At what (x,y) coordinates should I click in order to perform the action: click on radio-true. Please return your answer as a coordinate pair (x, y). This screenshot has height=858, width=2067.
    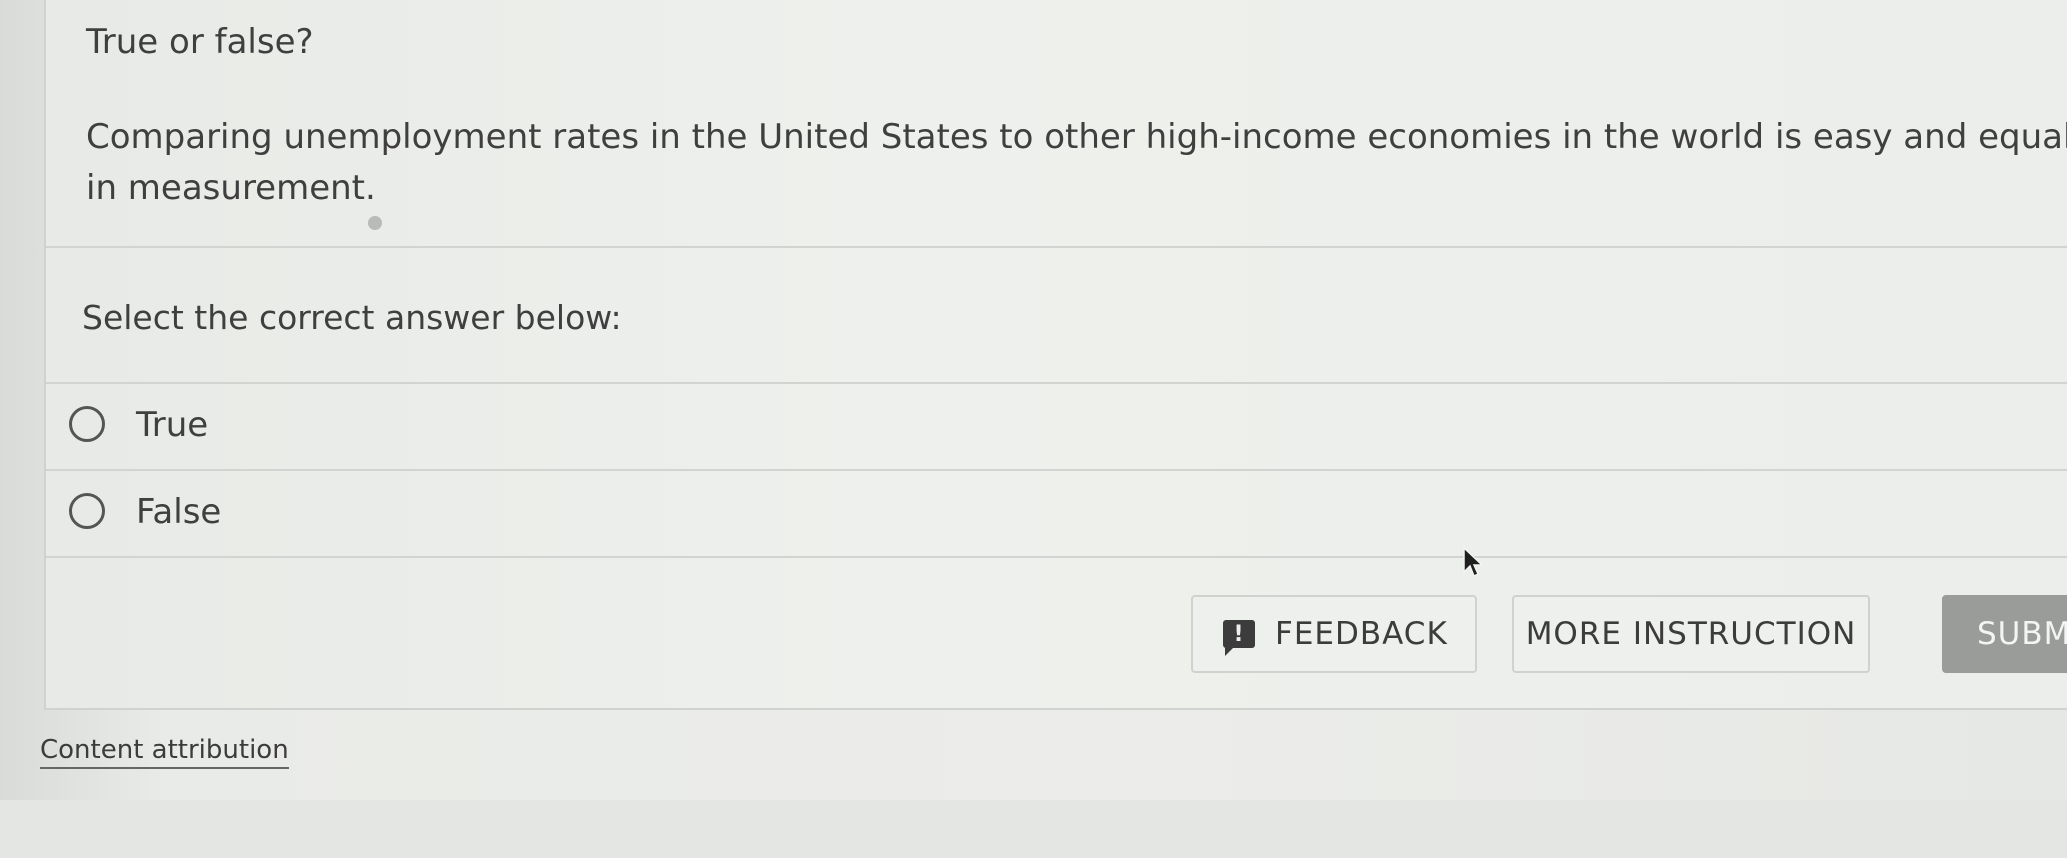
    Looking at the image, I should click on (87, 424).